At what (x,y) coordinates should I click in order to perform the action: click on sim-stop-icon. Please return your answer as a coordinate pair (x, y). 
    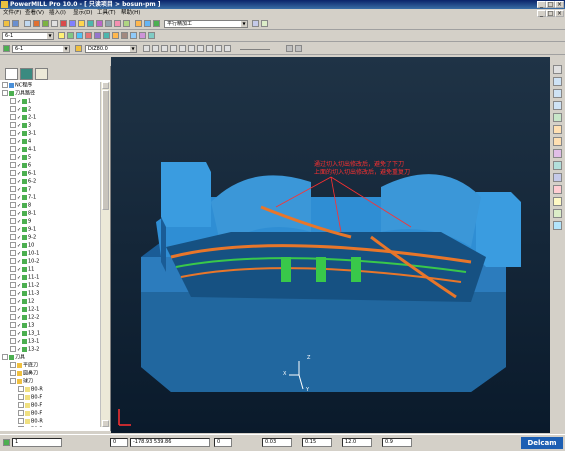
    Looking at the image, I should click on (218, 48).